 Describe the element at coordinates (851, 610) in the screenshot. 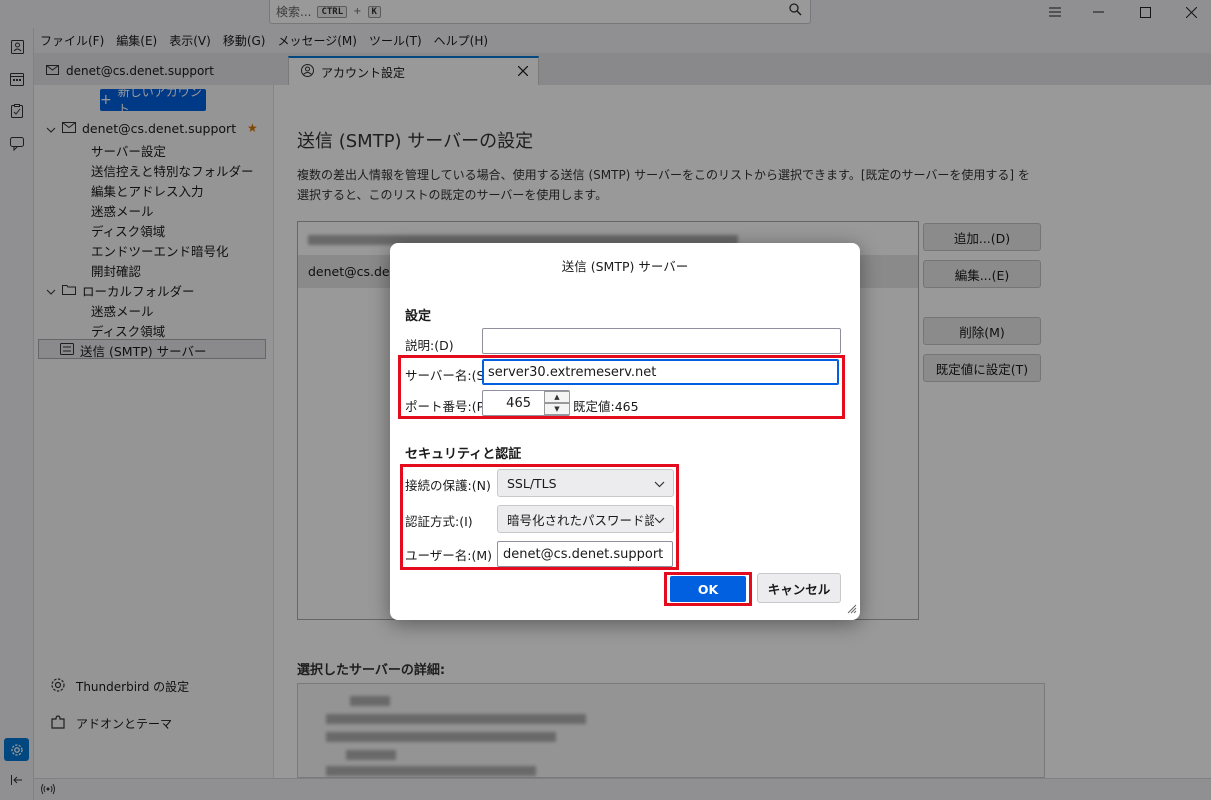

I see `resize-grip-icon` at that location.